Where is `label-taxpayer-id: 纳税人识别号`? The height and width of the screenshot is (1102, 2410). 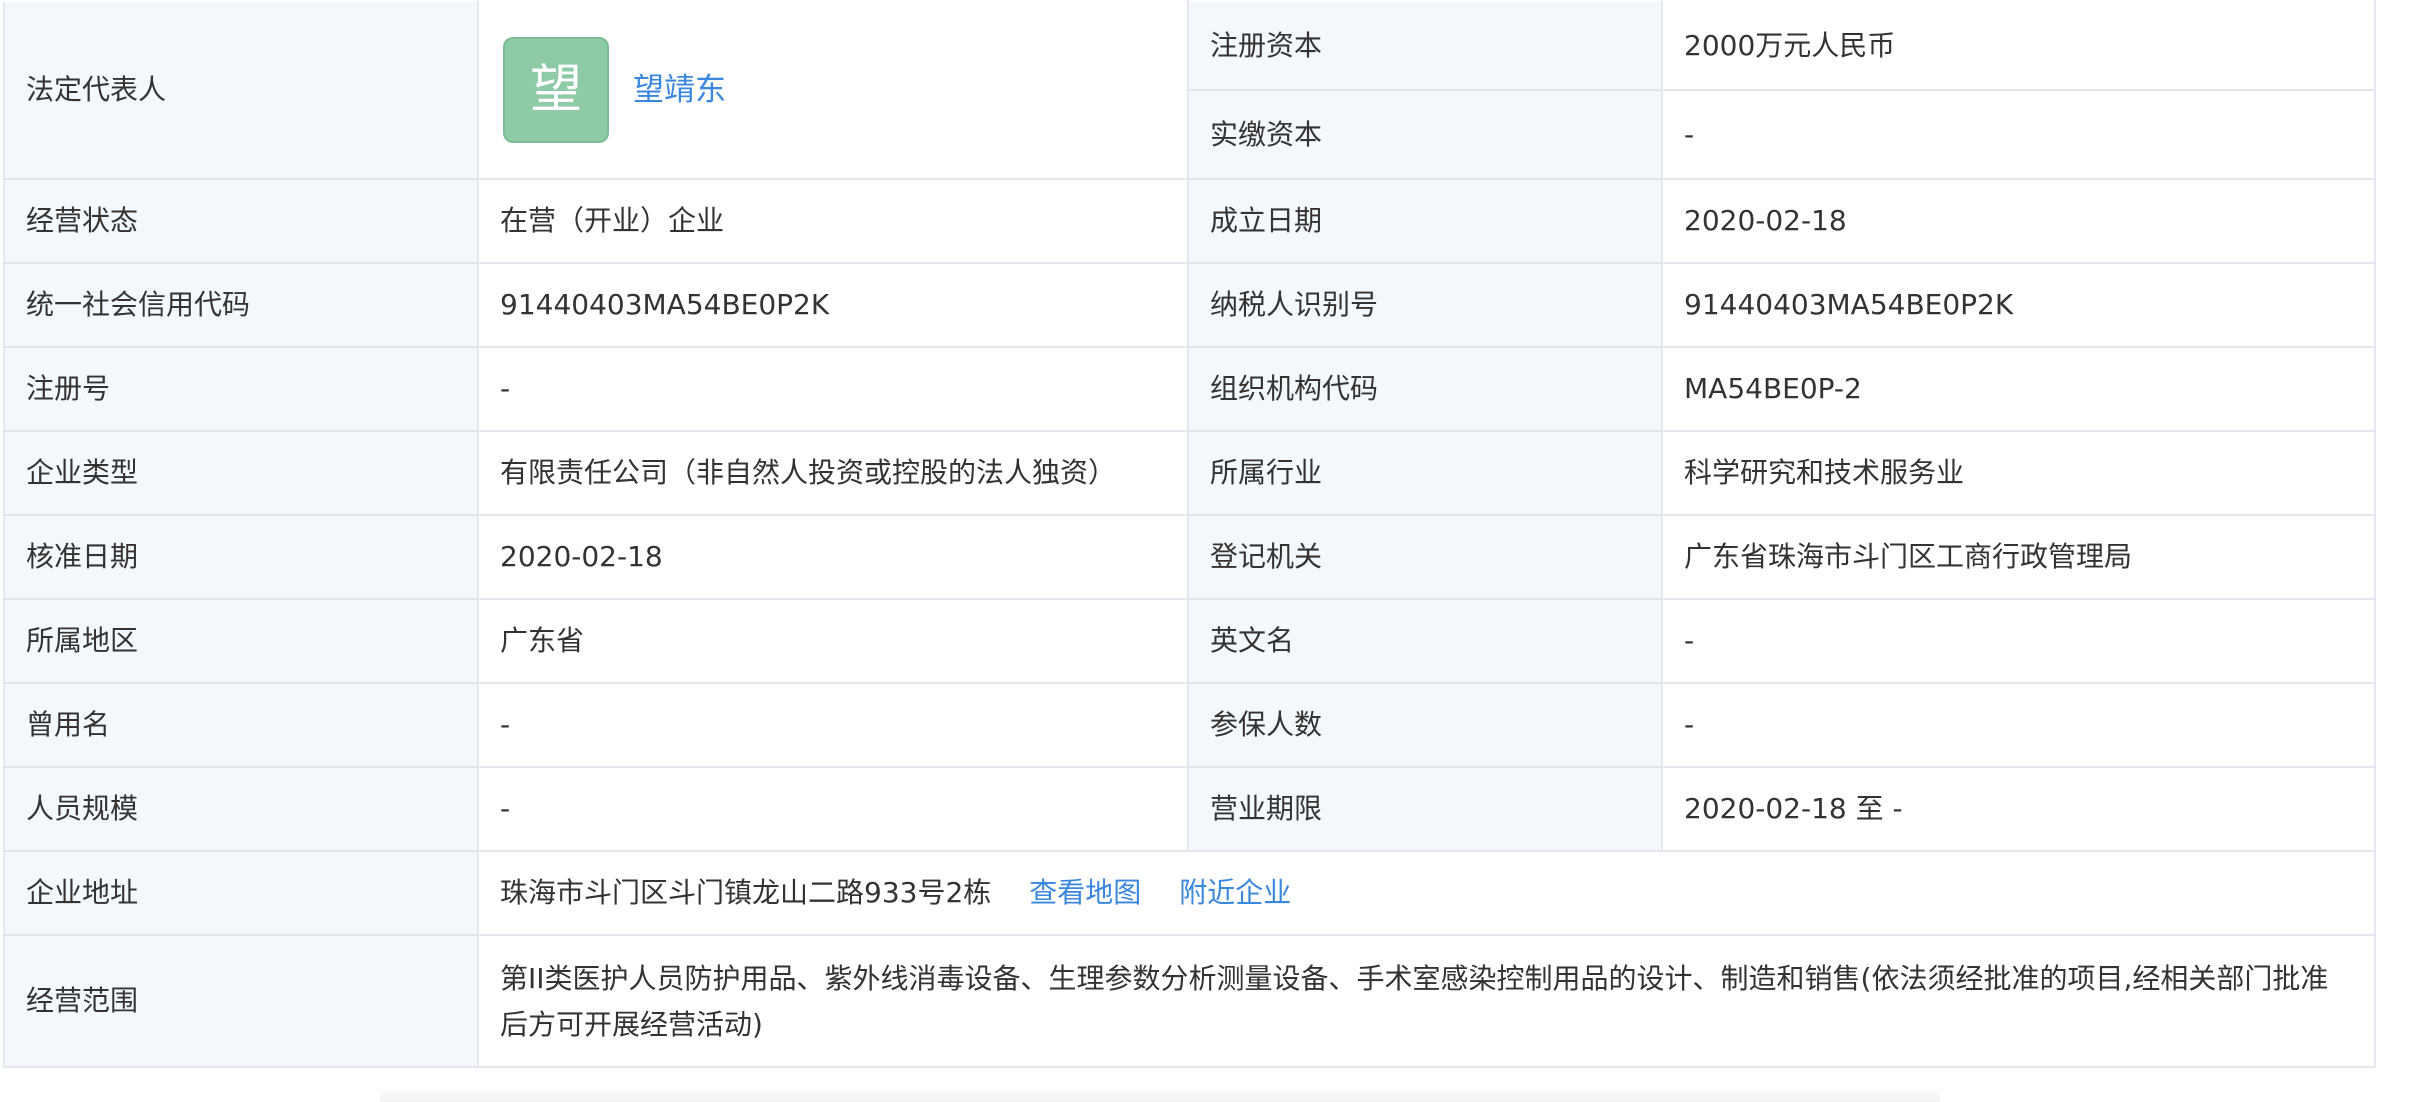
label-taxpayer-id: 纳税人识别号 is located at coordinates (1425, 305).